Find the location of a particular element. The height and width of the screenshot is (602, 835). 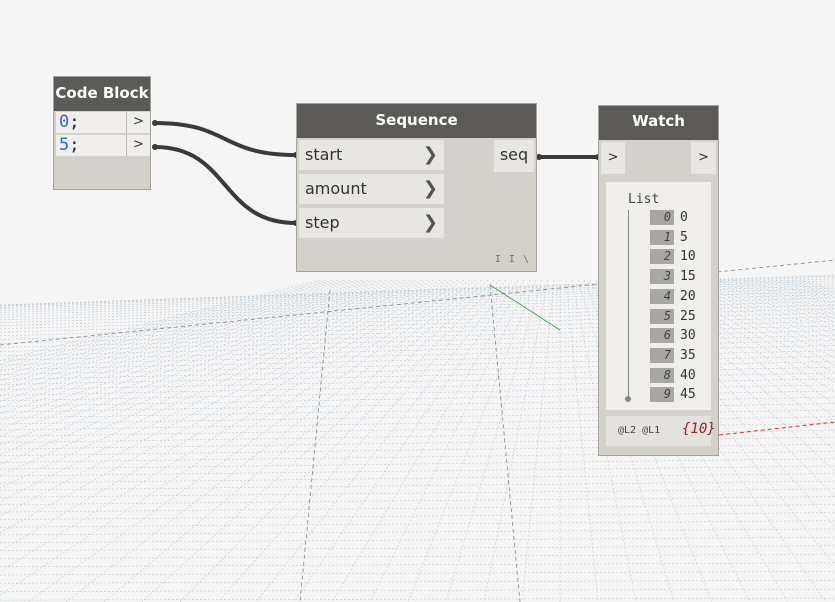

list-index: 7 is located at coordinates (662, 355).